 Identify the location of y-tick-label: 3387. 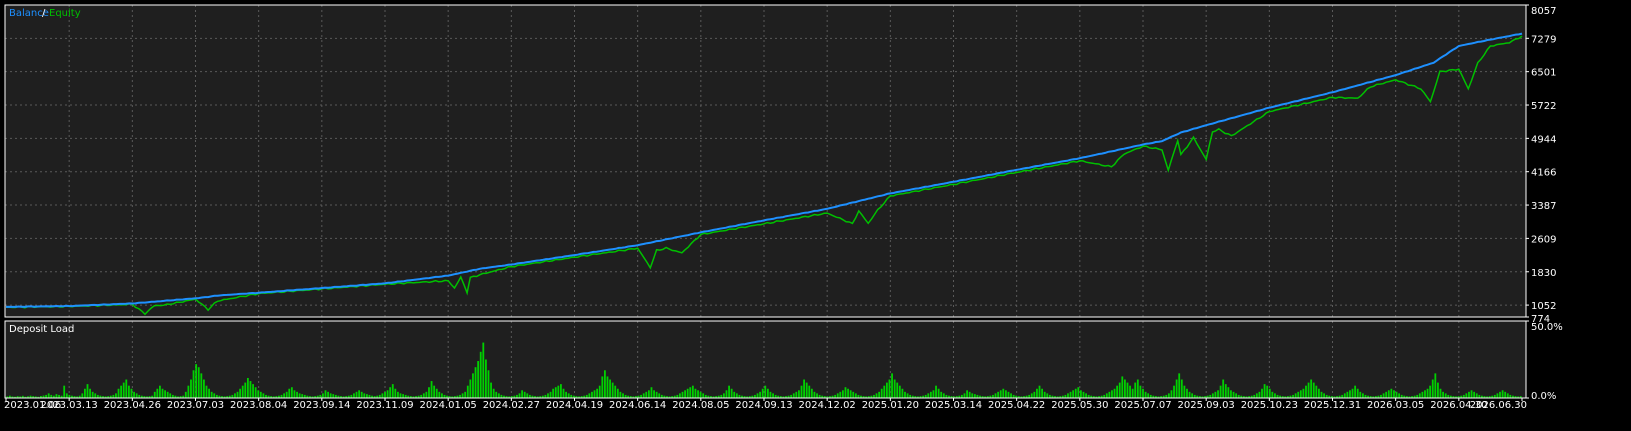
(1543, 206).